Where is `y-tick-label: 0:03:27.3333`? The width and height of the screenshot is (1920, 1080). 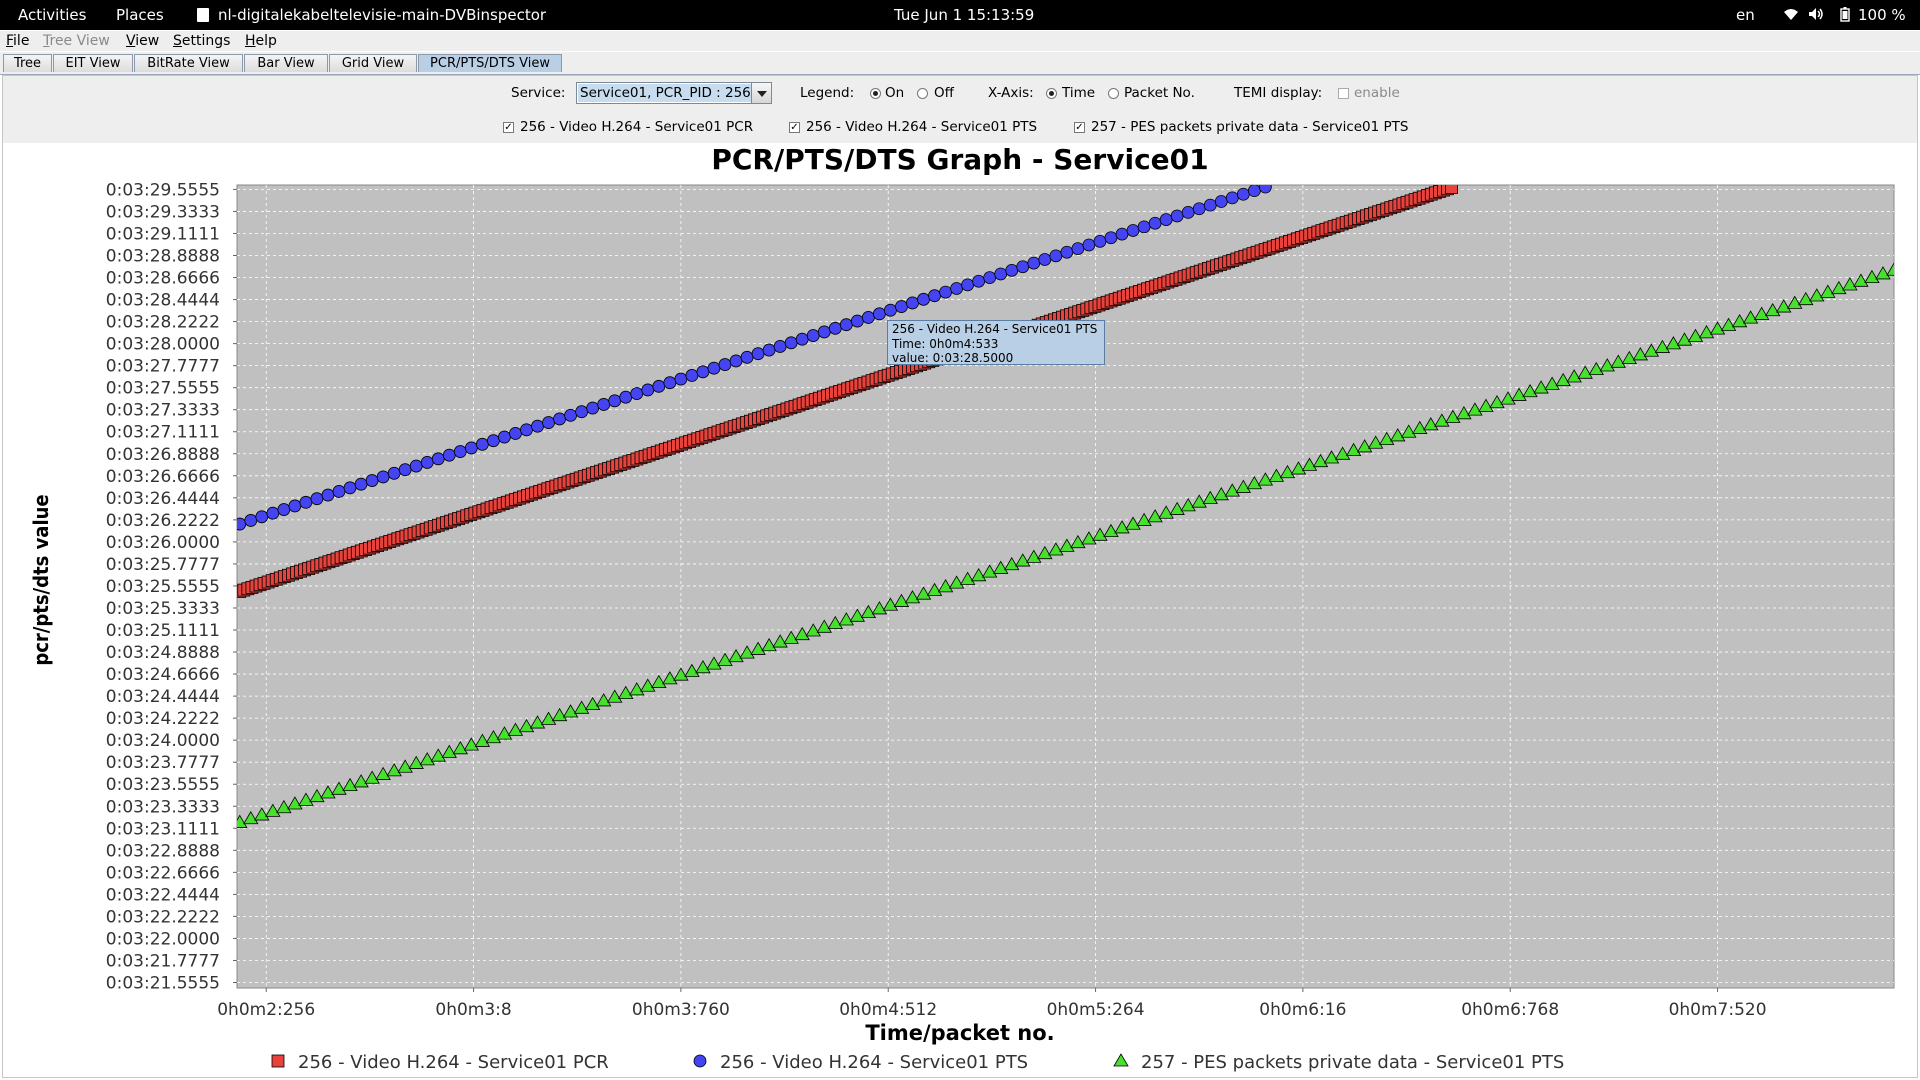 y-tick-label: 0:03:27.3333 is located at coordinates (163, 411).